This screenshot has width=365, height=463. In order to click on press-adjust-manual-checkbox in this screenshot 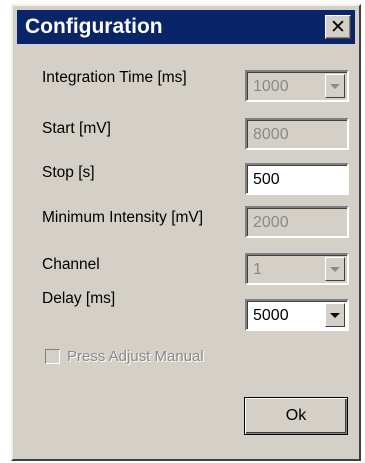, I will do `click(52, 356)`.